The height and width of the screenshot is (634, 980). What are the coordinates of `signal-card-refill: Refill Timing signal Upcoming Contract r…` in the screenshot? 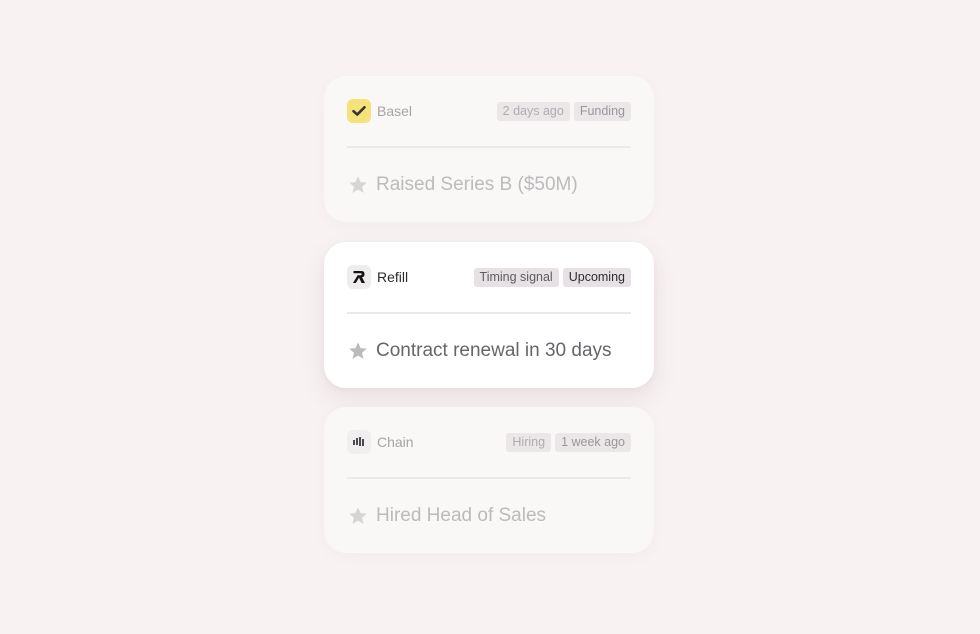 It's located at (489, 315).